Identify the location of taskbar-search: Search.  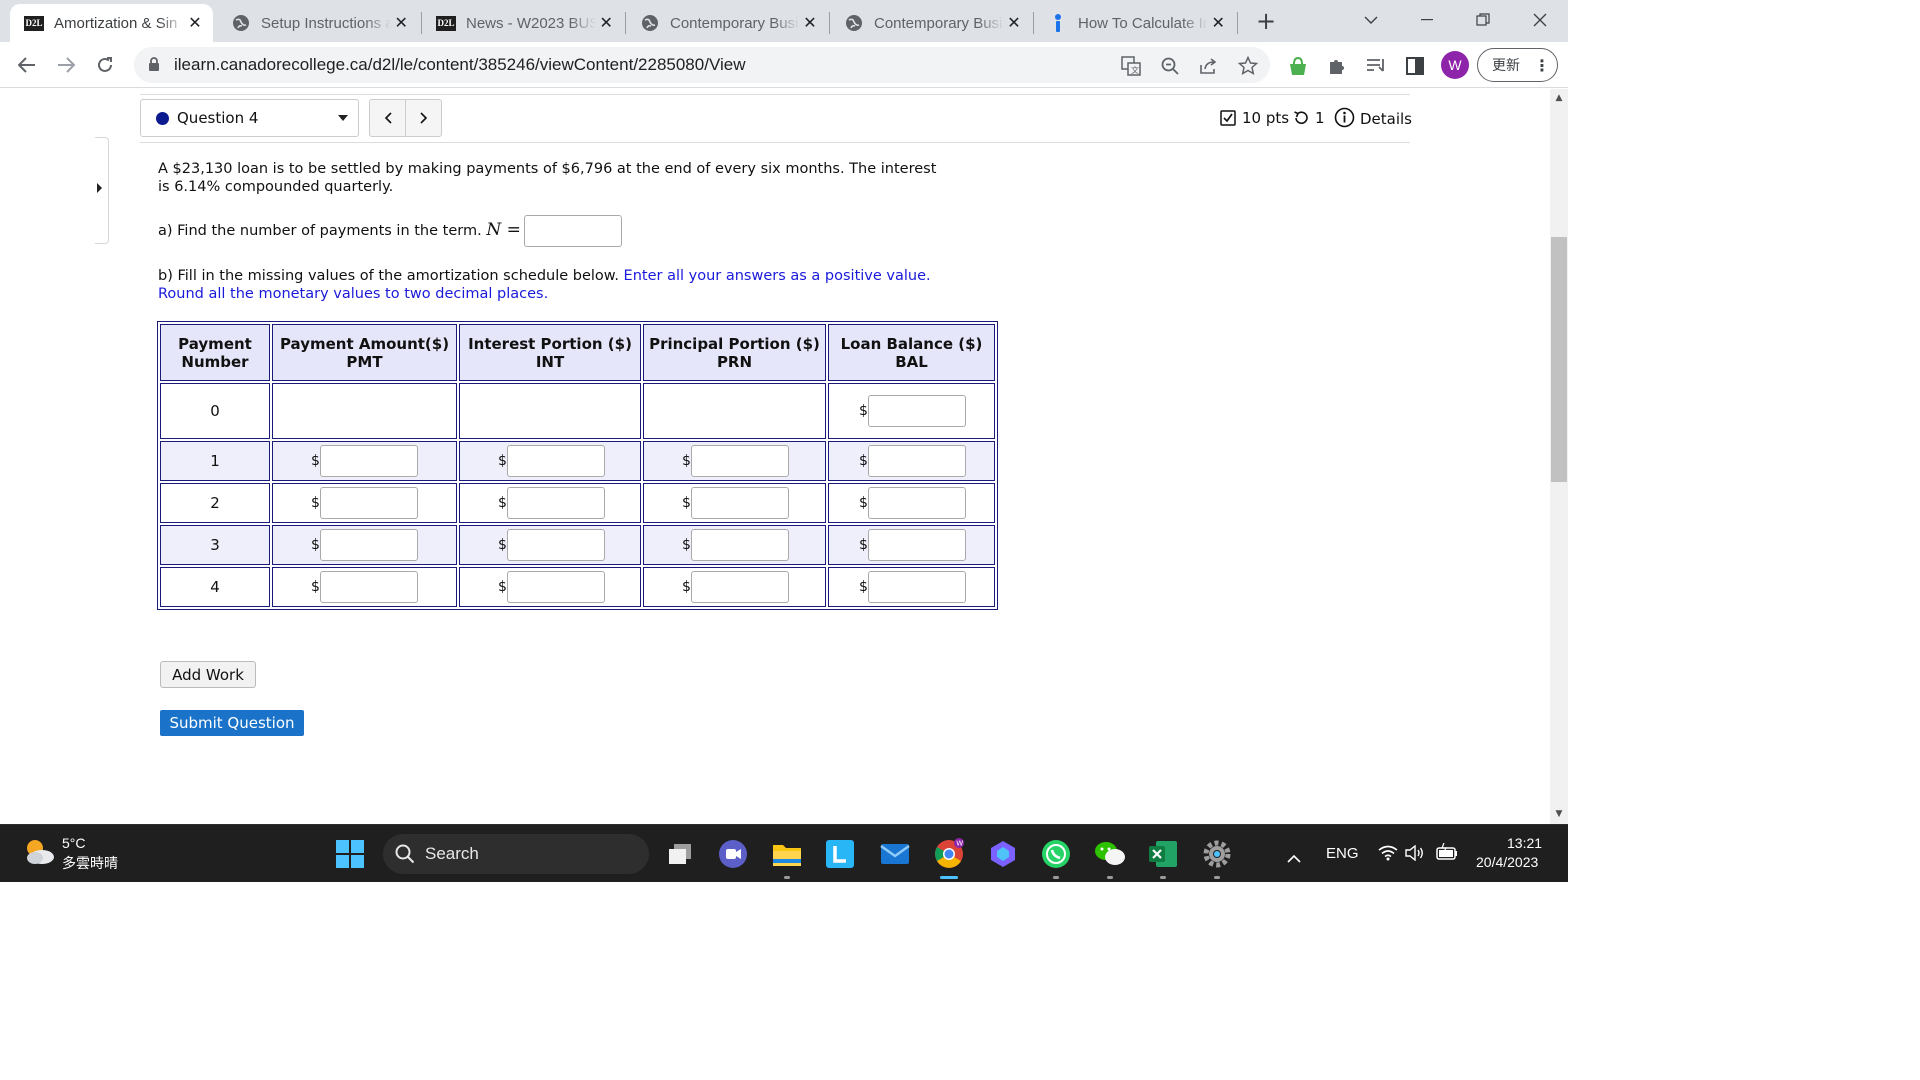
(516, 854).